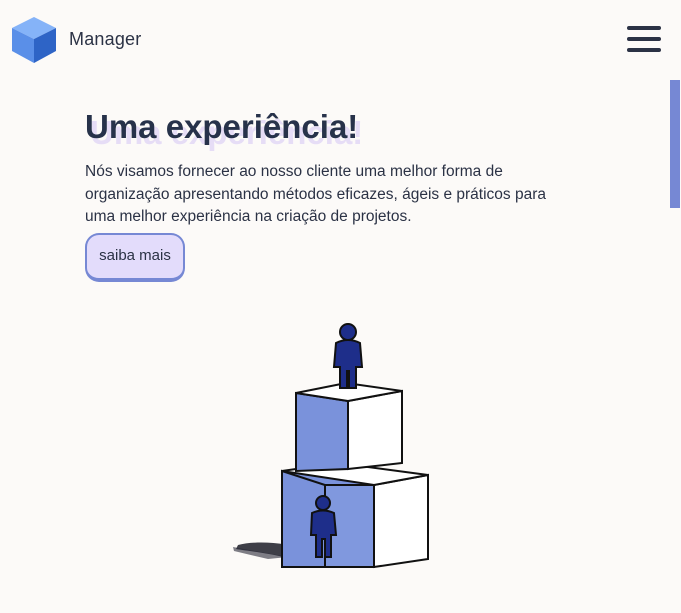  Describe the element at coordinates (34, 40) in the screenshot. I see `cube-logo-icon` at that location.